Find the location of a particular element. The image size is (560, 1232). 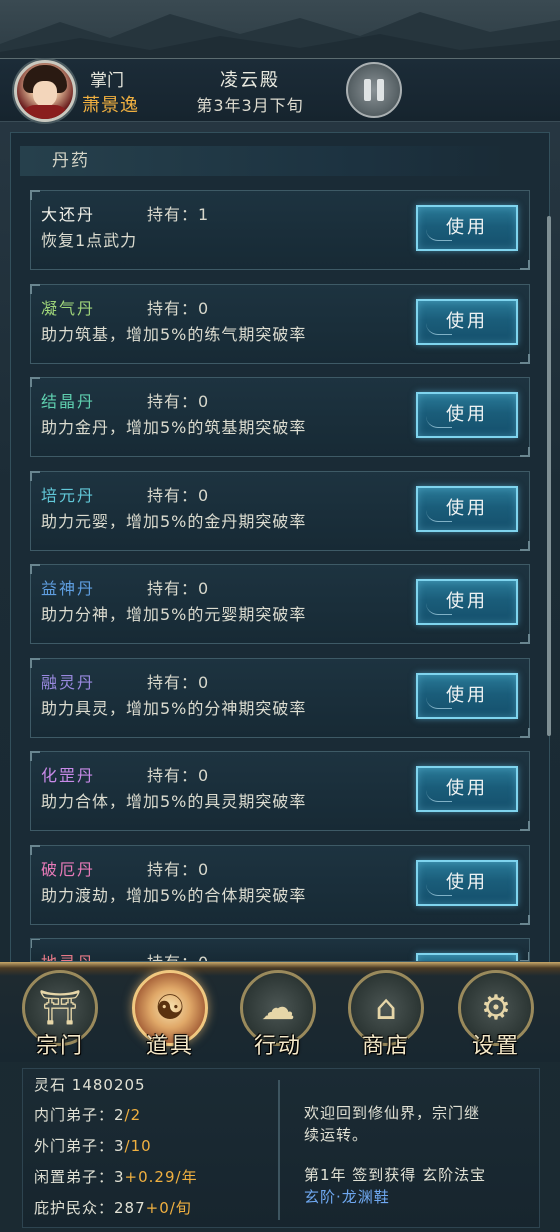

item-name: 融灵丹 is located at coordinates (68, 682).